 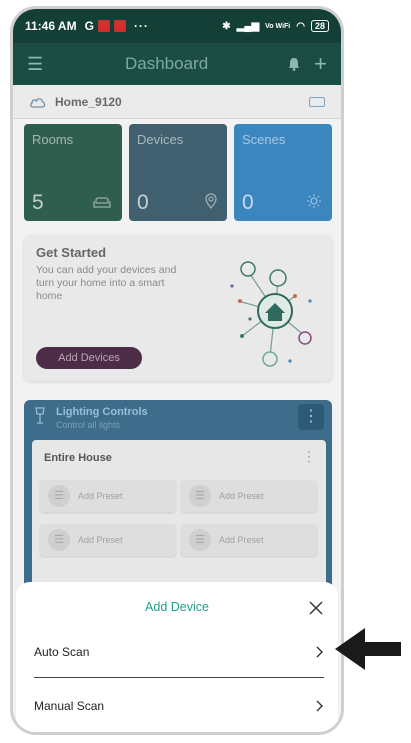 I want to click on panel-more-icon: ⋮, so click(x=309, y=456).